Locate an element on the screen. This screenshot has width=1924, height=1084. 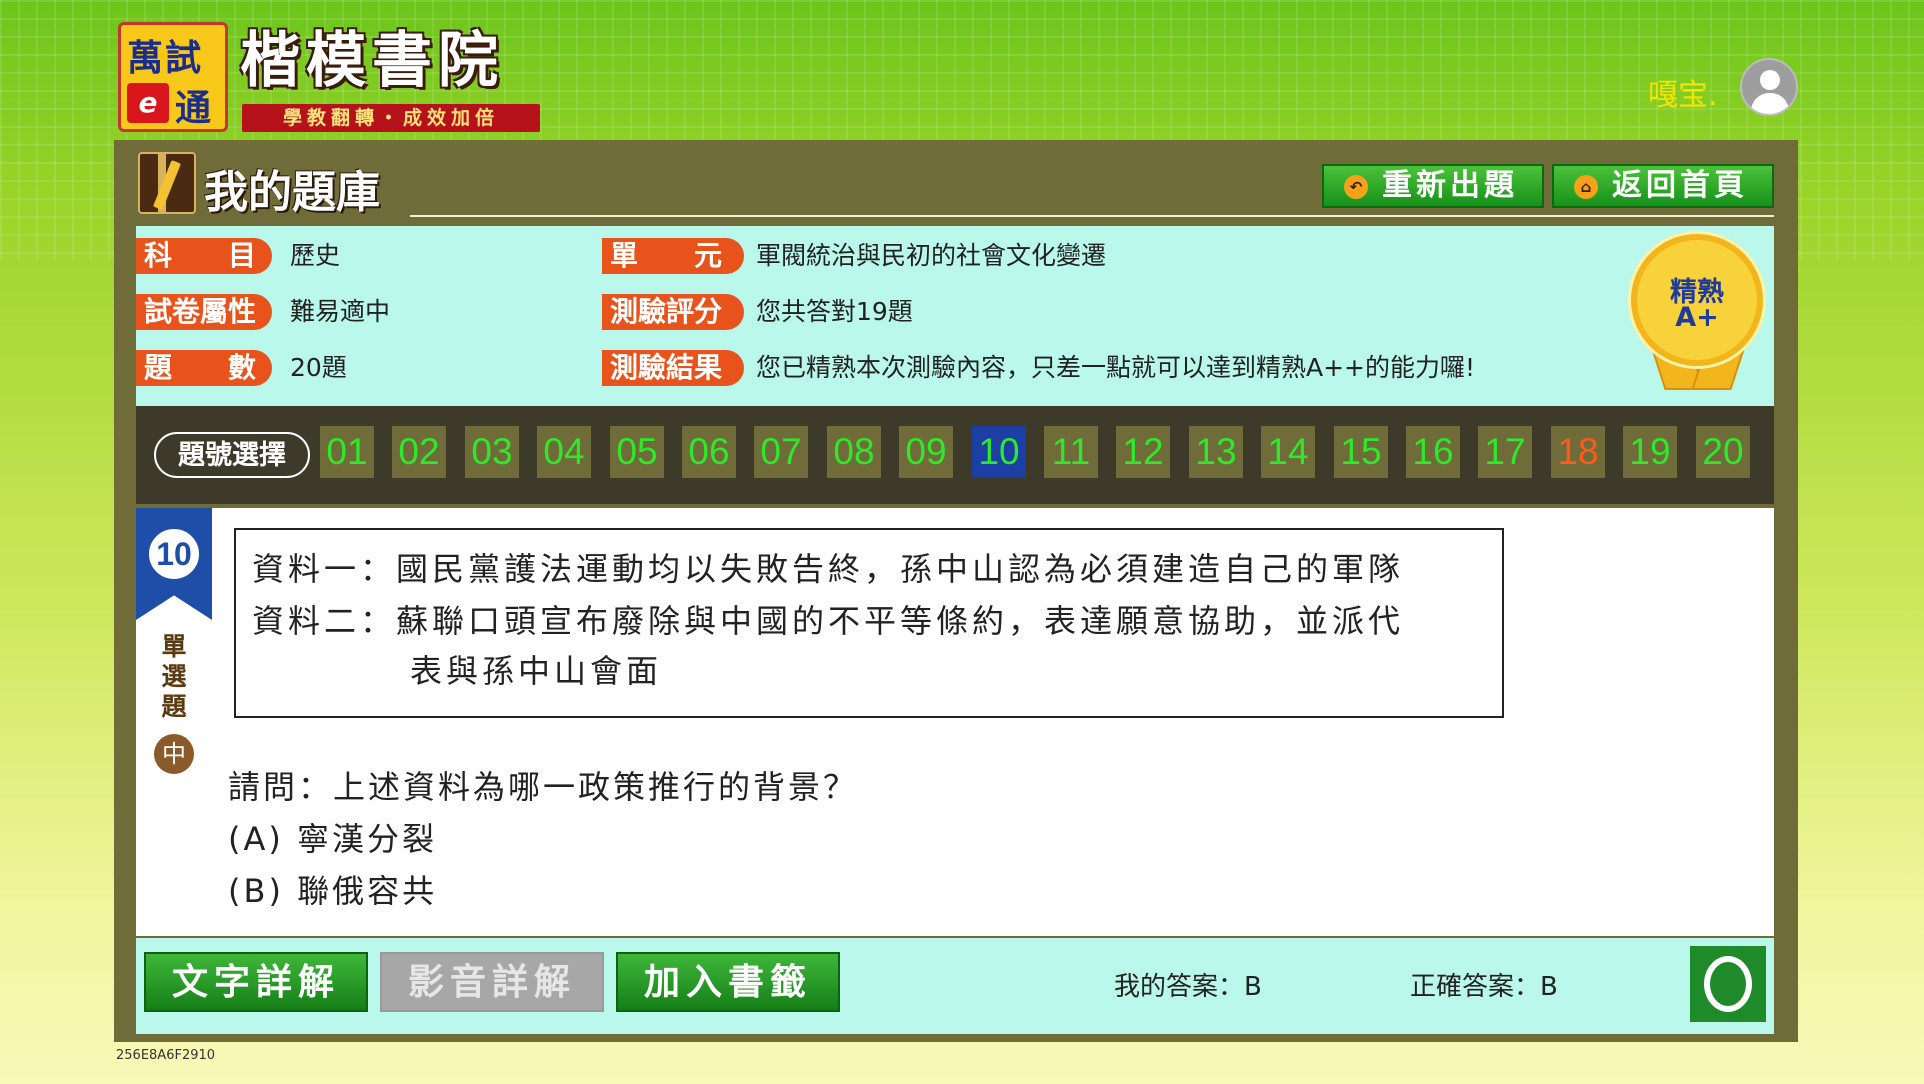
answer-bar: 文字詳解 影音詳解 加入書籤 我的答案：B 正確答案：B is located at coordinates (955, 986).